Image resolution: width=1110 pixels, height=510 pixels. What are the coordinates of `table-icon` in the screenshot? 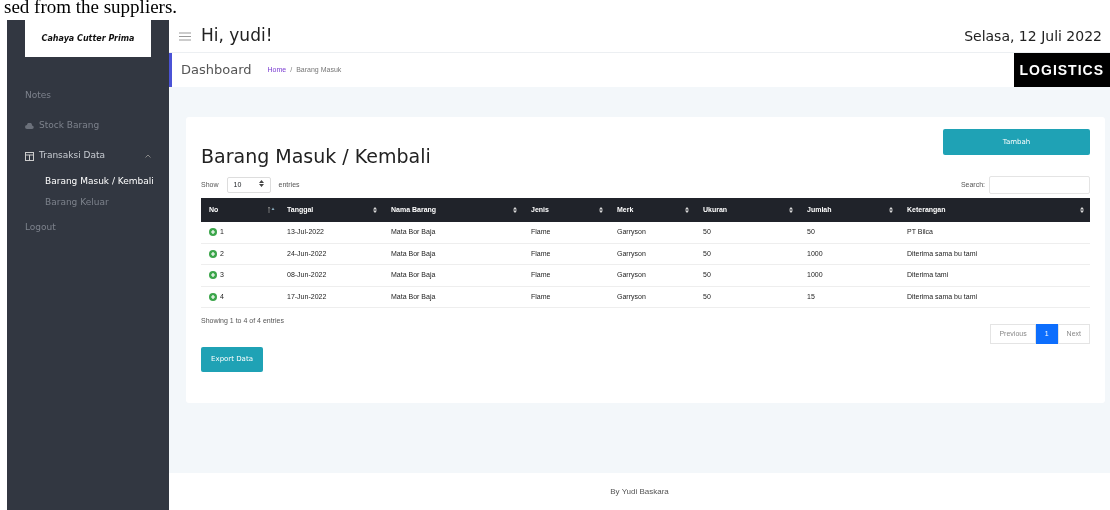 It's located at (29, 156).